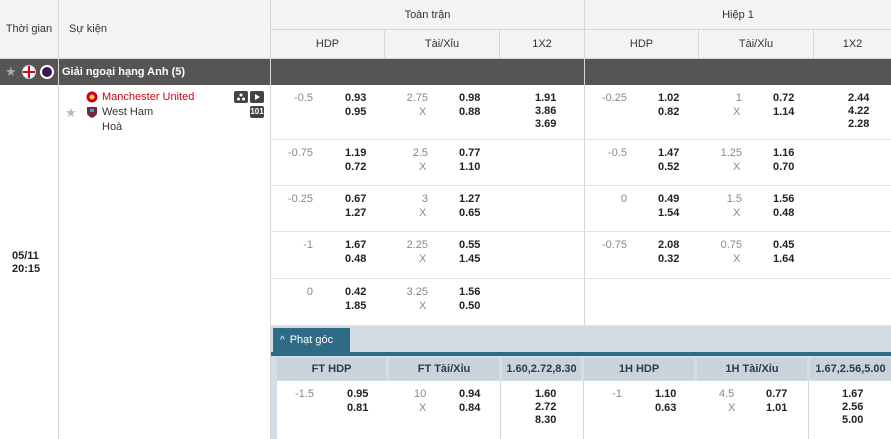  What do you see at coordinates (639, 369) in the screenshot?
I see `corner-h1-hdp-header: 1H HDP` at bounding box center [639, 369].